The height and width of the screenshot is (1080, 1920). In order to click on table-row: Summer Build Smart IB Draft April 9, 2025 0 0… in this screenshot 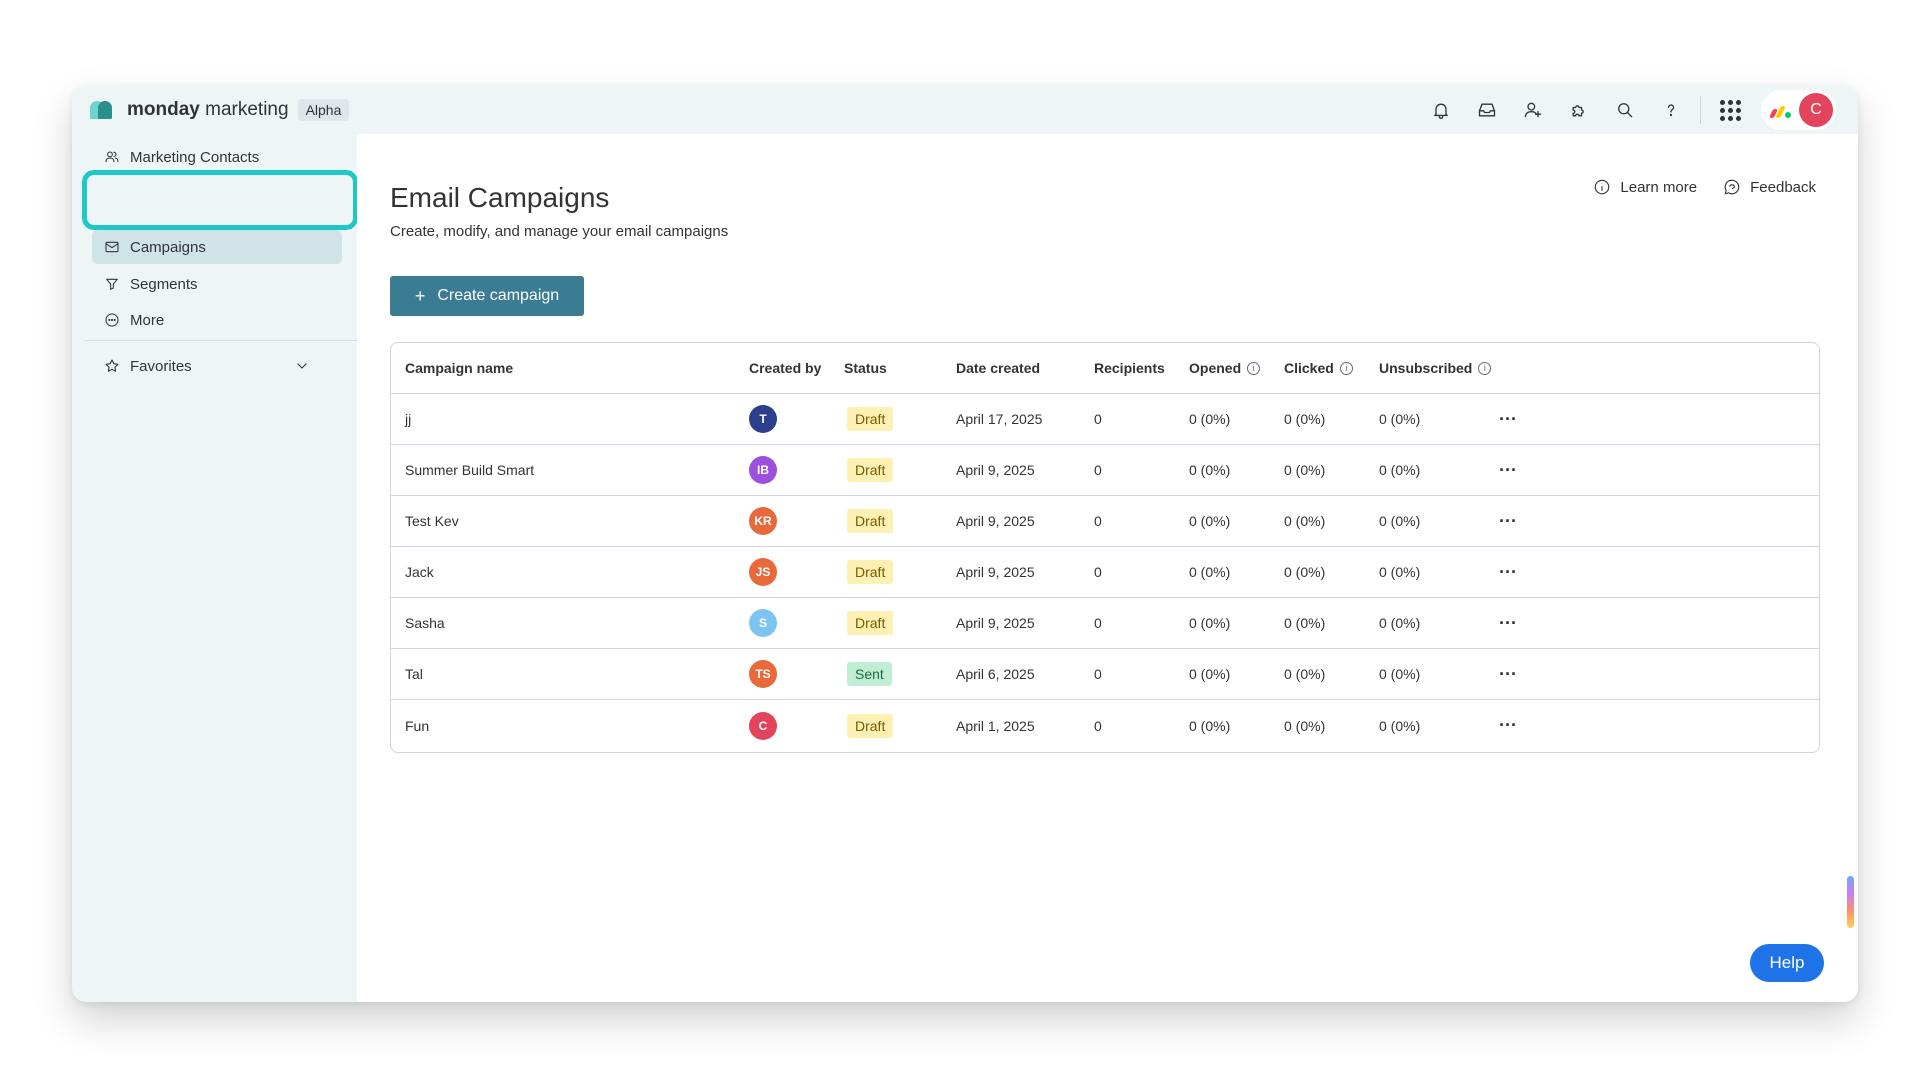, I will do `click(1105, 470)`.